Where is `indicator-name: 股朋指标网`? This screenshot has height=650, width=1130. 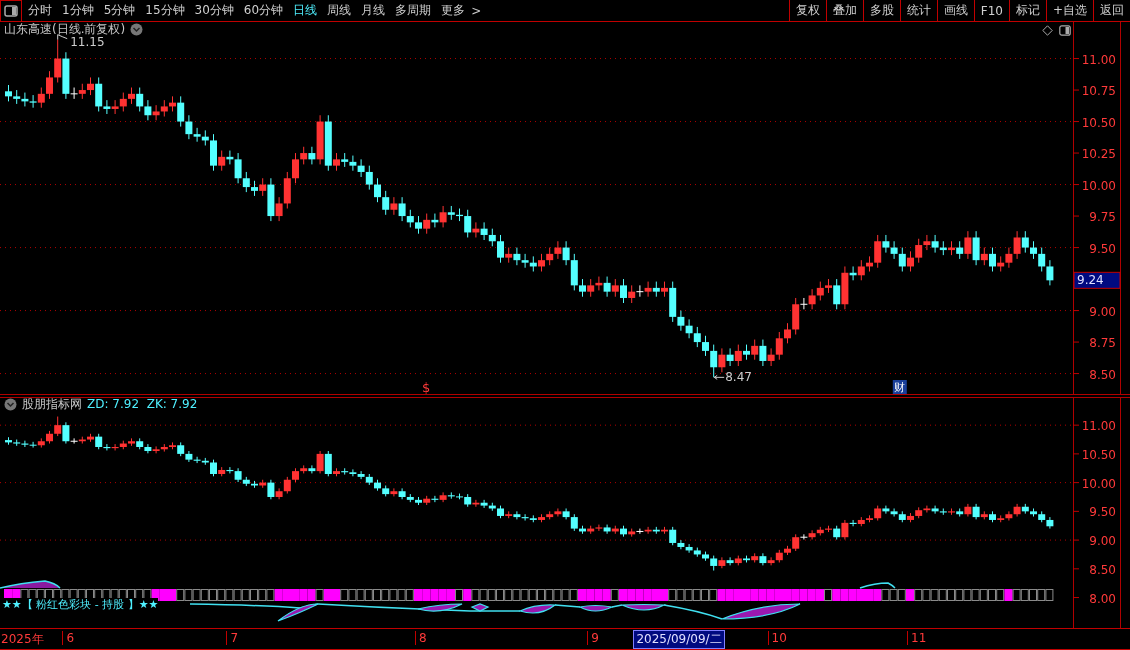 indicator-name: 股朋指标网 is located at coordinates (52, 404).